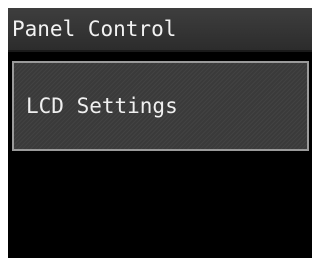 The width and height of the screenshot is (320, 258). What do you see at coordinates (102, 106) in the screenshot?
I see `lcd-settings-label: LCD Settings` at bounding box center [102, 106].